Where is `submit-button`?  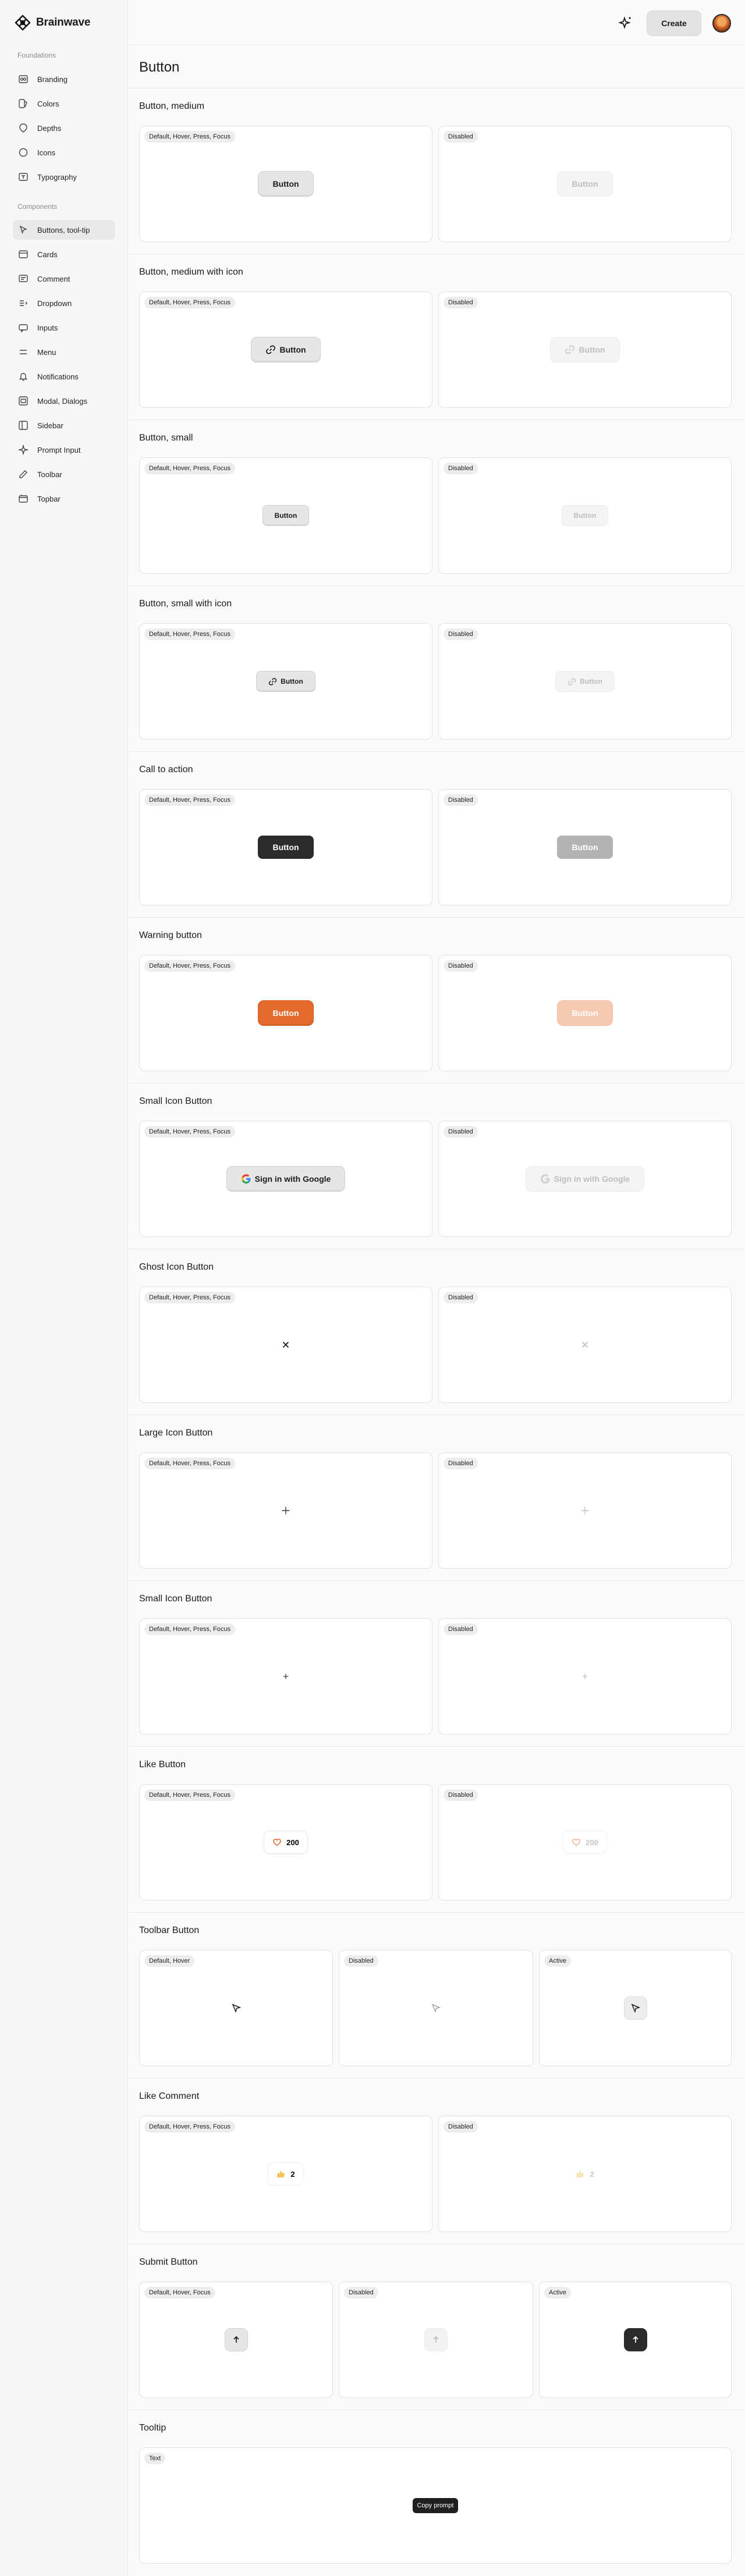 submit-button is located at coordinates (236, 2339).